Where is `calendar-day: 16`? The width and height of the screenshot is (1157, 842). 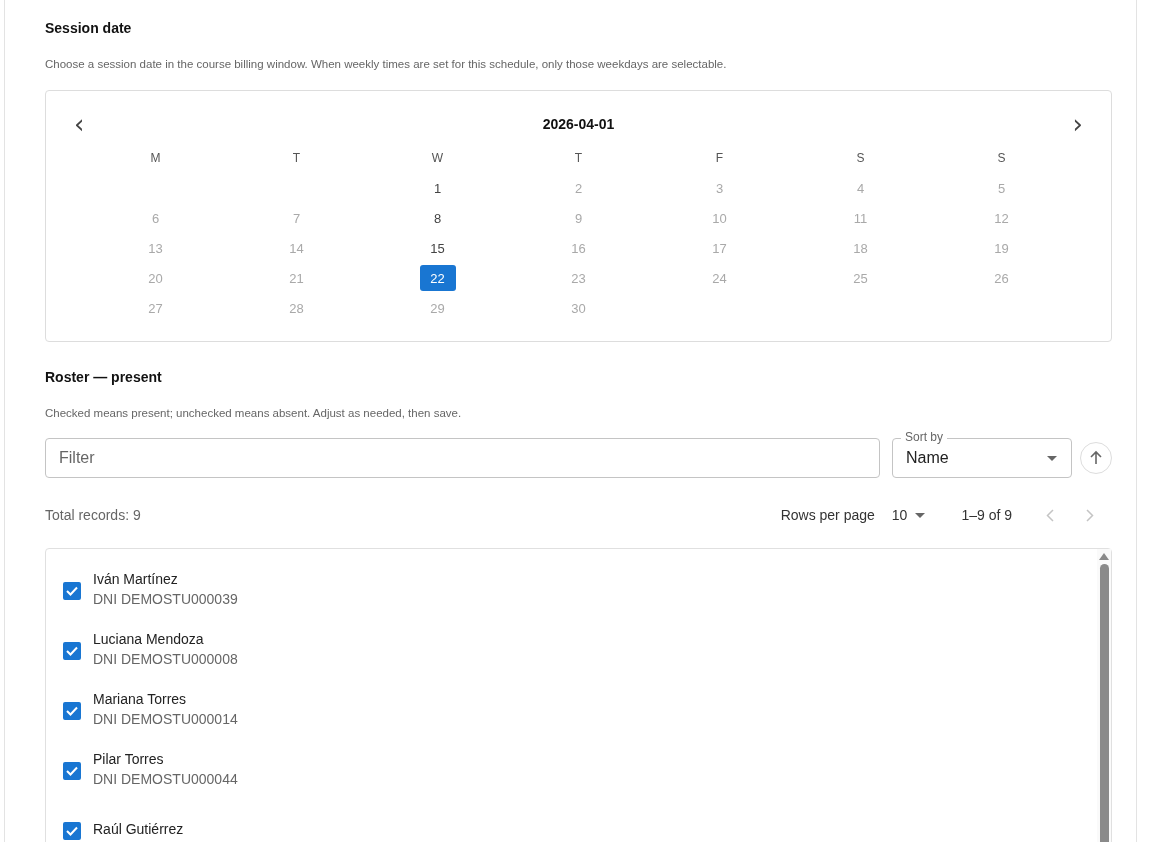 calendar-day: 16 is located at coordinates (578, 248).